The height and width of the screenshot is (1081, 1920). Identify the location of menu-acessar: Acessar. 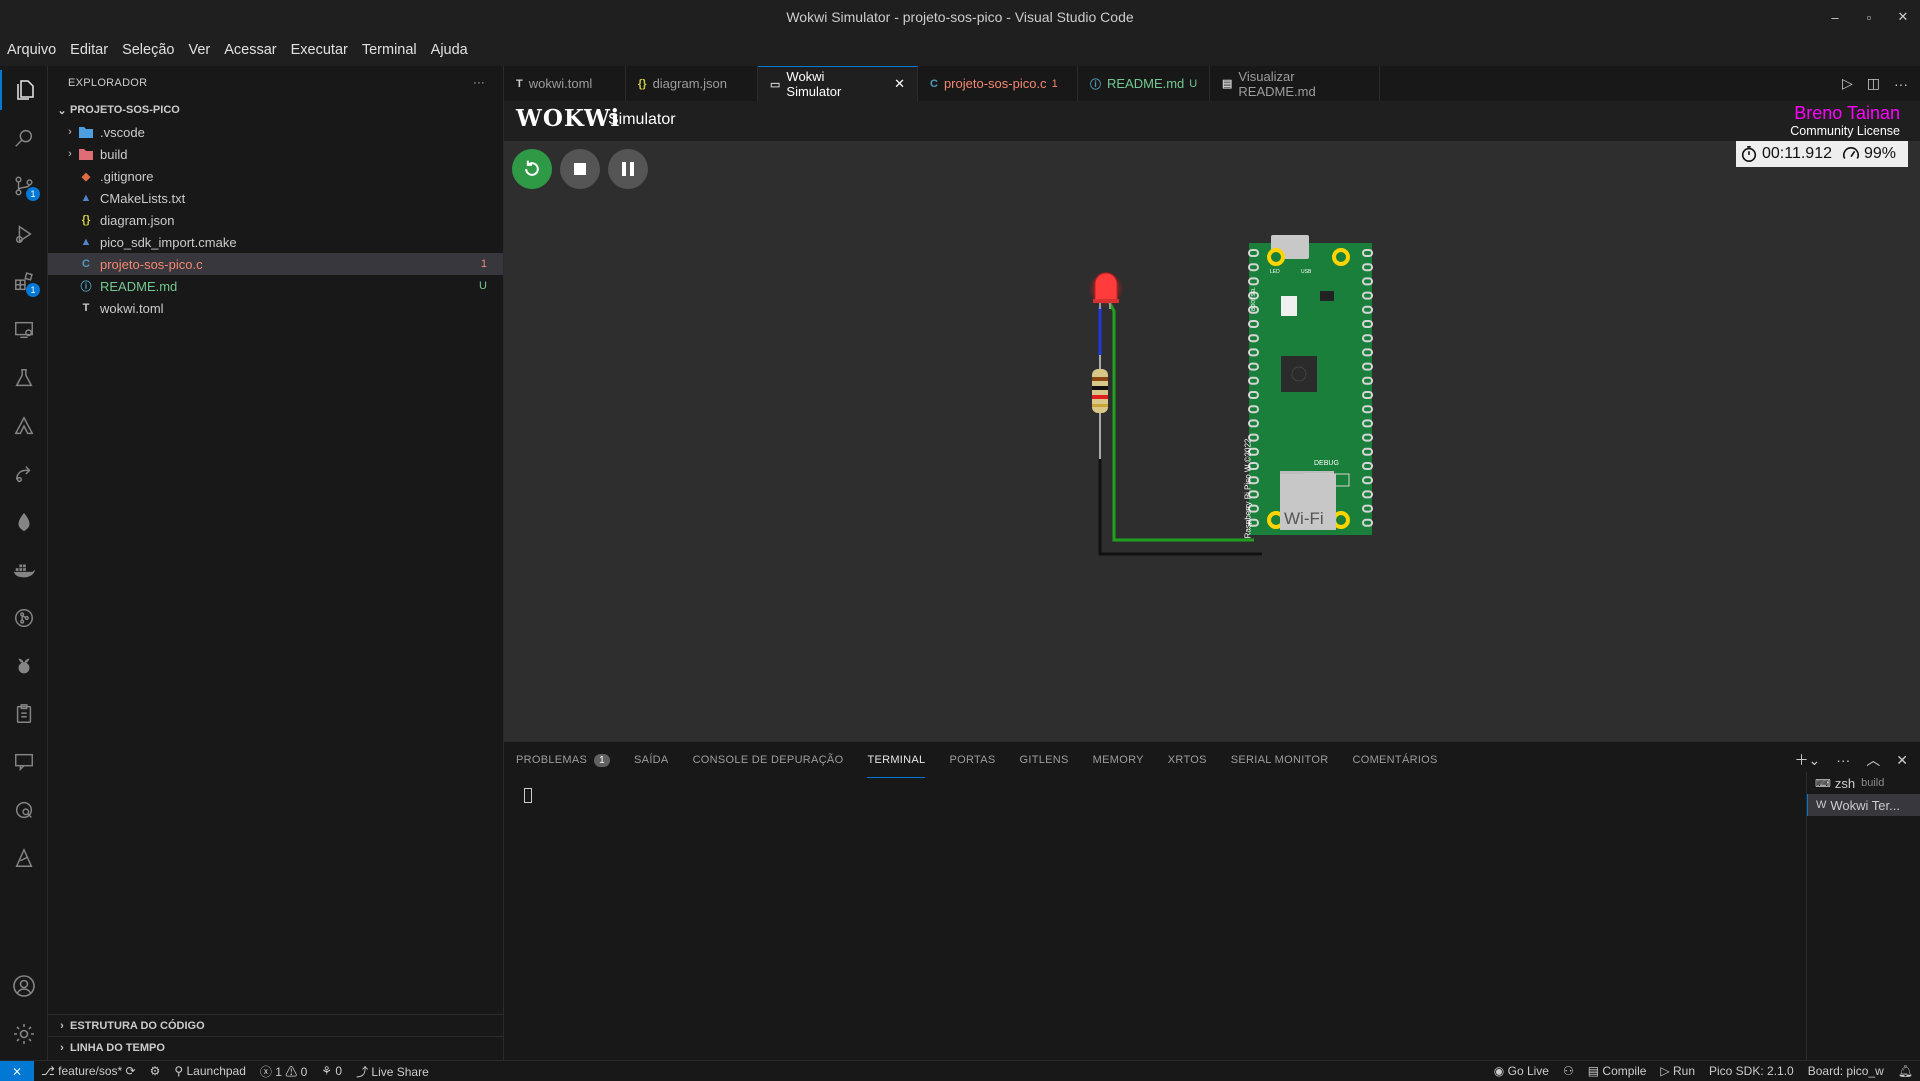
(250, 50).